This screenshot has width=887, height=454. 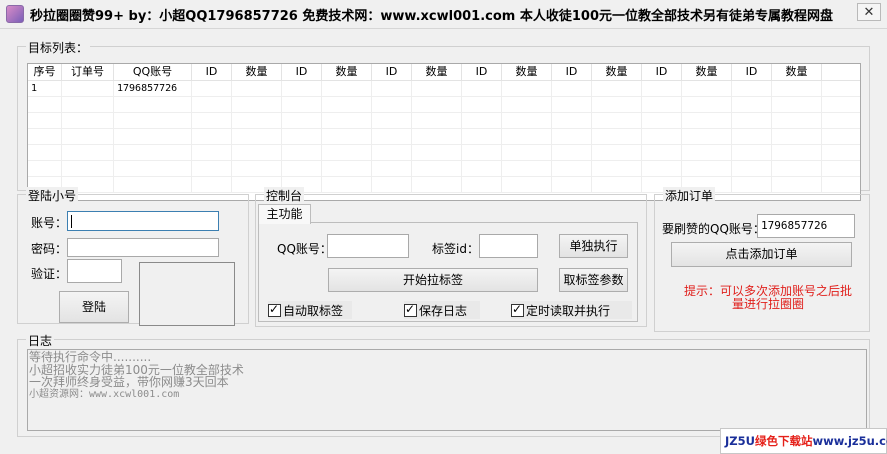 I want to click on fetch-tag-params-button: 取标签参数, so click(x=593, y=280).